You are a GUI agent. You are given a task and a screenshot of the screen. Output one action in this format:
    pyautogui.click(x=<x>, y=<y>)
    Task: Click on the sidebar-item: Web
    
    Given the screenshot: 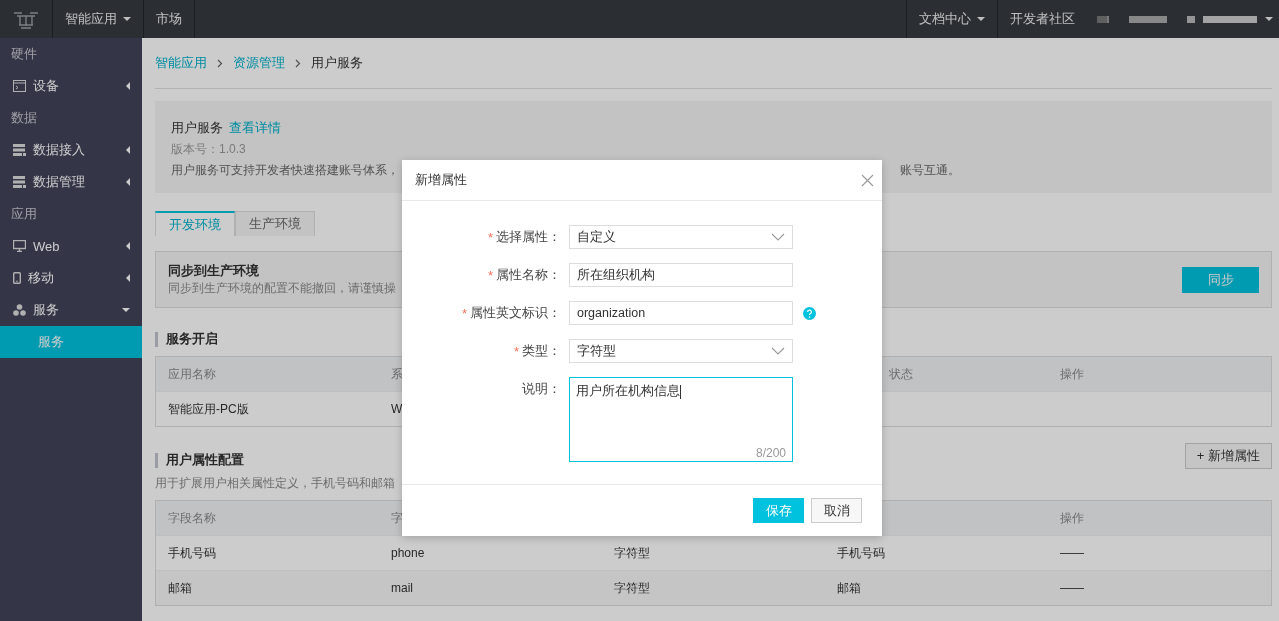 What is the action you would take?
    pyautogui.click(x=71, y=246)
    